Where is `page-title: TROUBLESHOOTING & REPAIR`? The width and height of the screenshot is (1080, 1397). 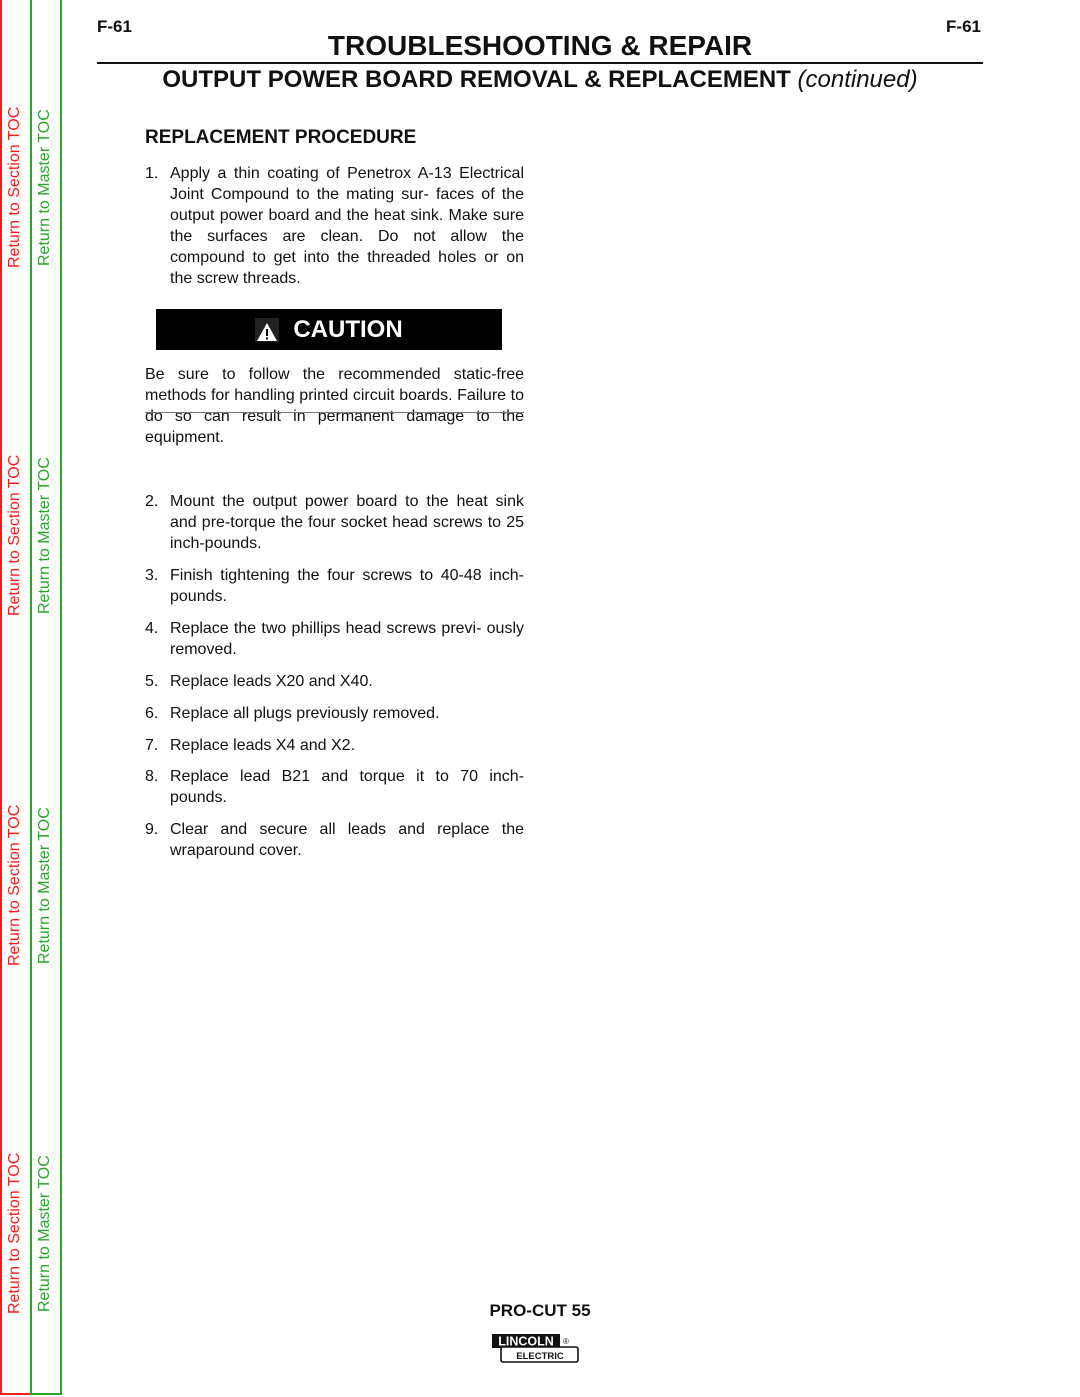
page-title: TROUBLESHOOTING & REPAIR is located at coordinates (540, 45).